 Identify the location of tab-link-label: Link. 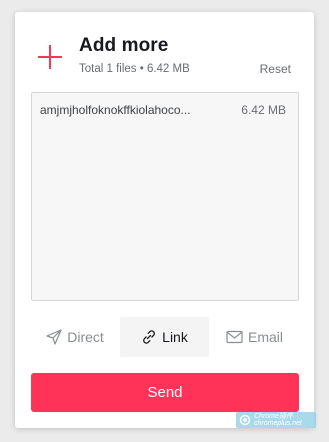
(175, 337).